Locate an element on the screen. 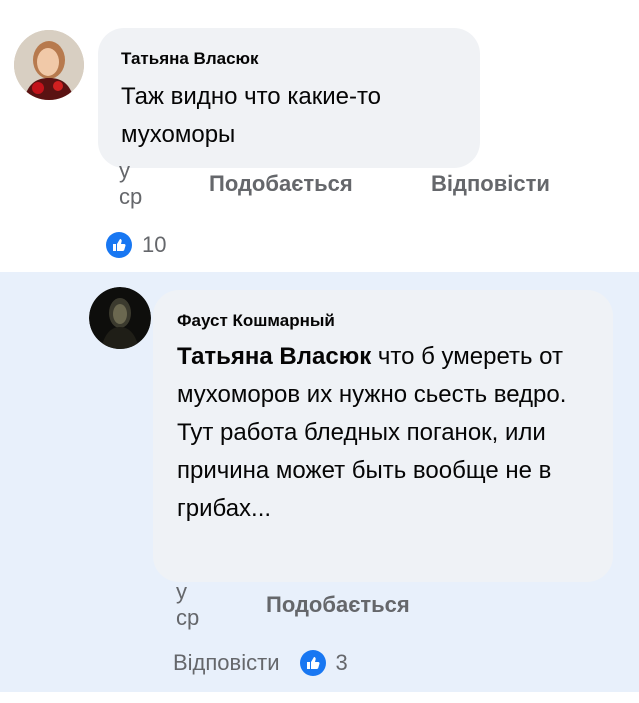  mention-link: Татьяна Власюк is located at coordinates (274, 356).